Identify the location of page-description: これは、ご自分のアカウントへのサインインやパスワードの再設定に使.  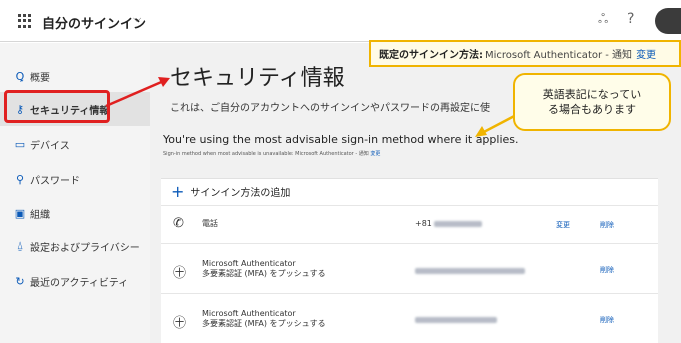
(330, 108).